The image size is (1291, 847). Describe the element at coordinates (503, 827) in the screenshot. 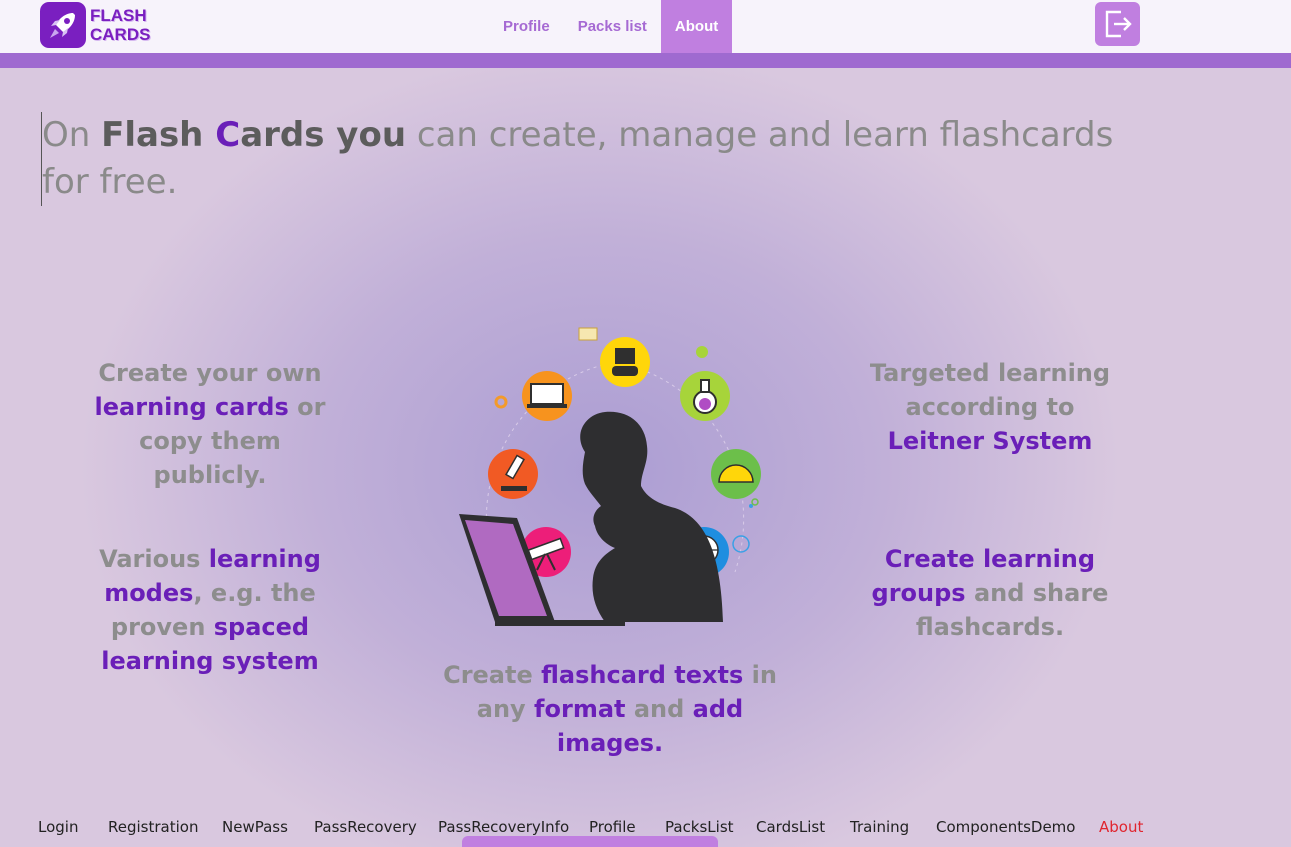

I see `footer-link-passrecoveryinfo: PassRecoveryInfo` at that location.